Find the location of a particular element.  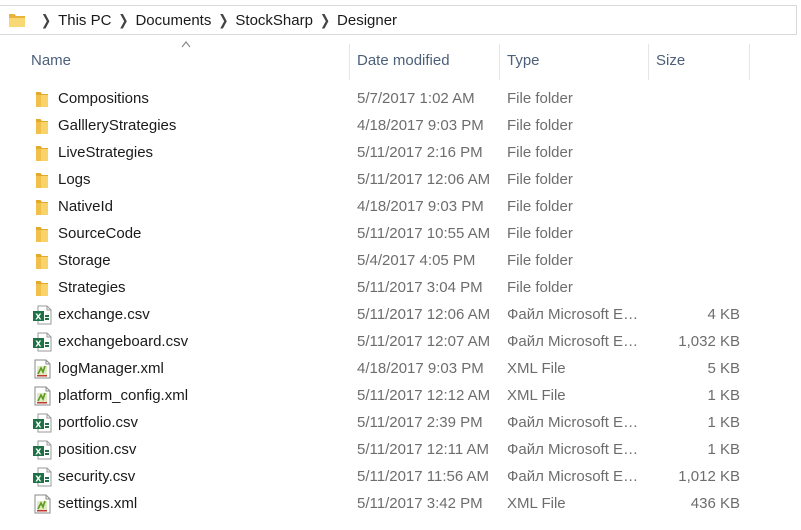

file-row: Logs 5/11/2017 12:06 AM File folder is located at coordinates (400, 179).